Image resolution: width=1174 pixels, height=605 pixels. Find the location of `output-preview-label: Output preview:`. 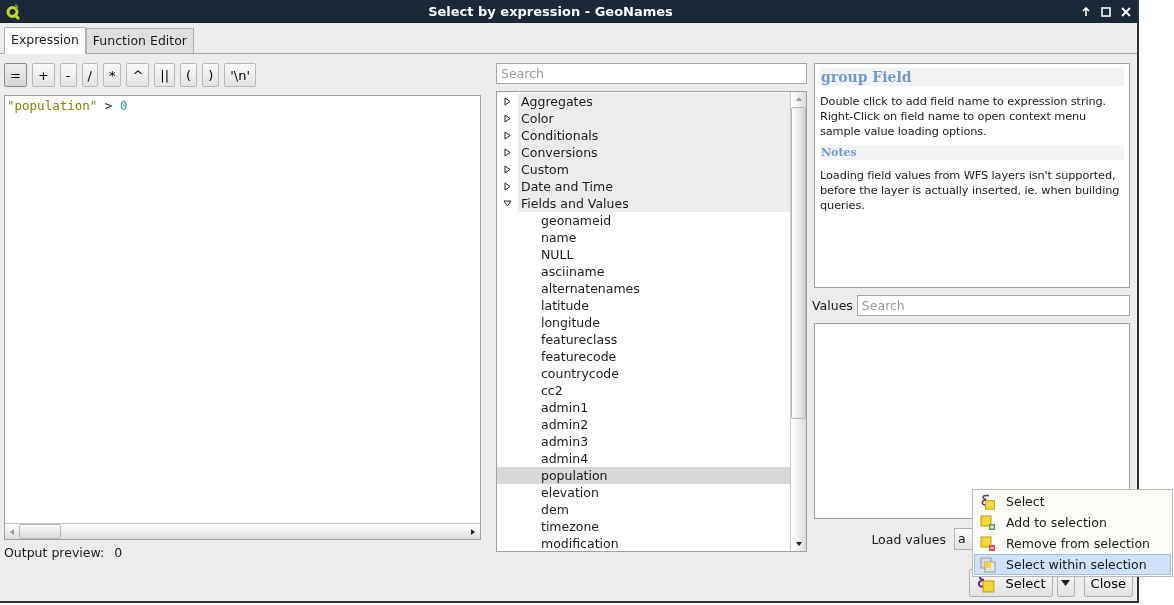

output-preview-label: Output preview: is located at coordinates (54, 552).